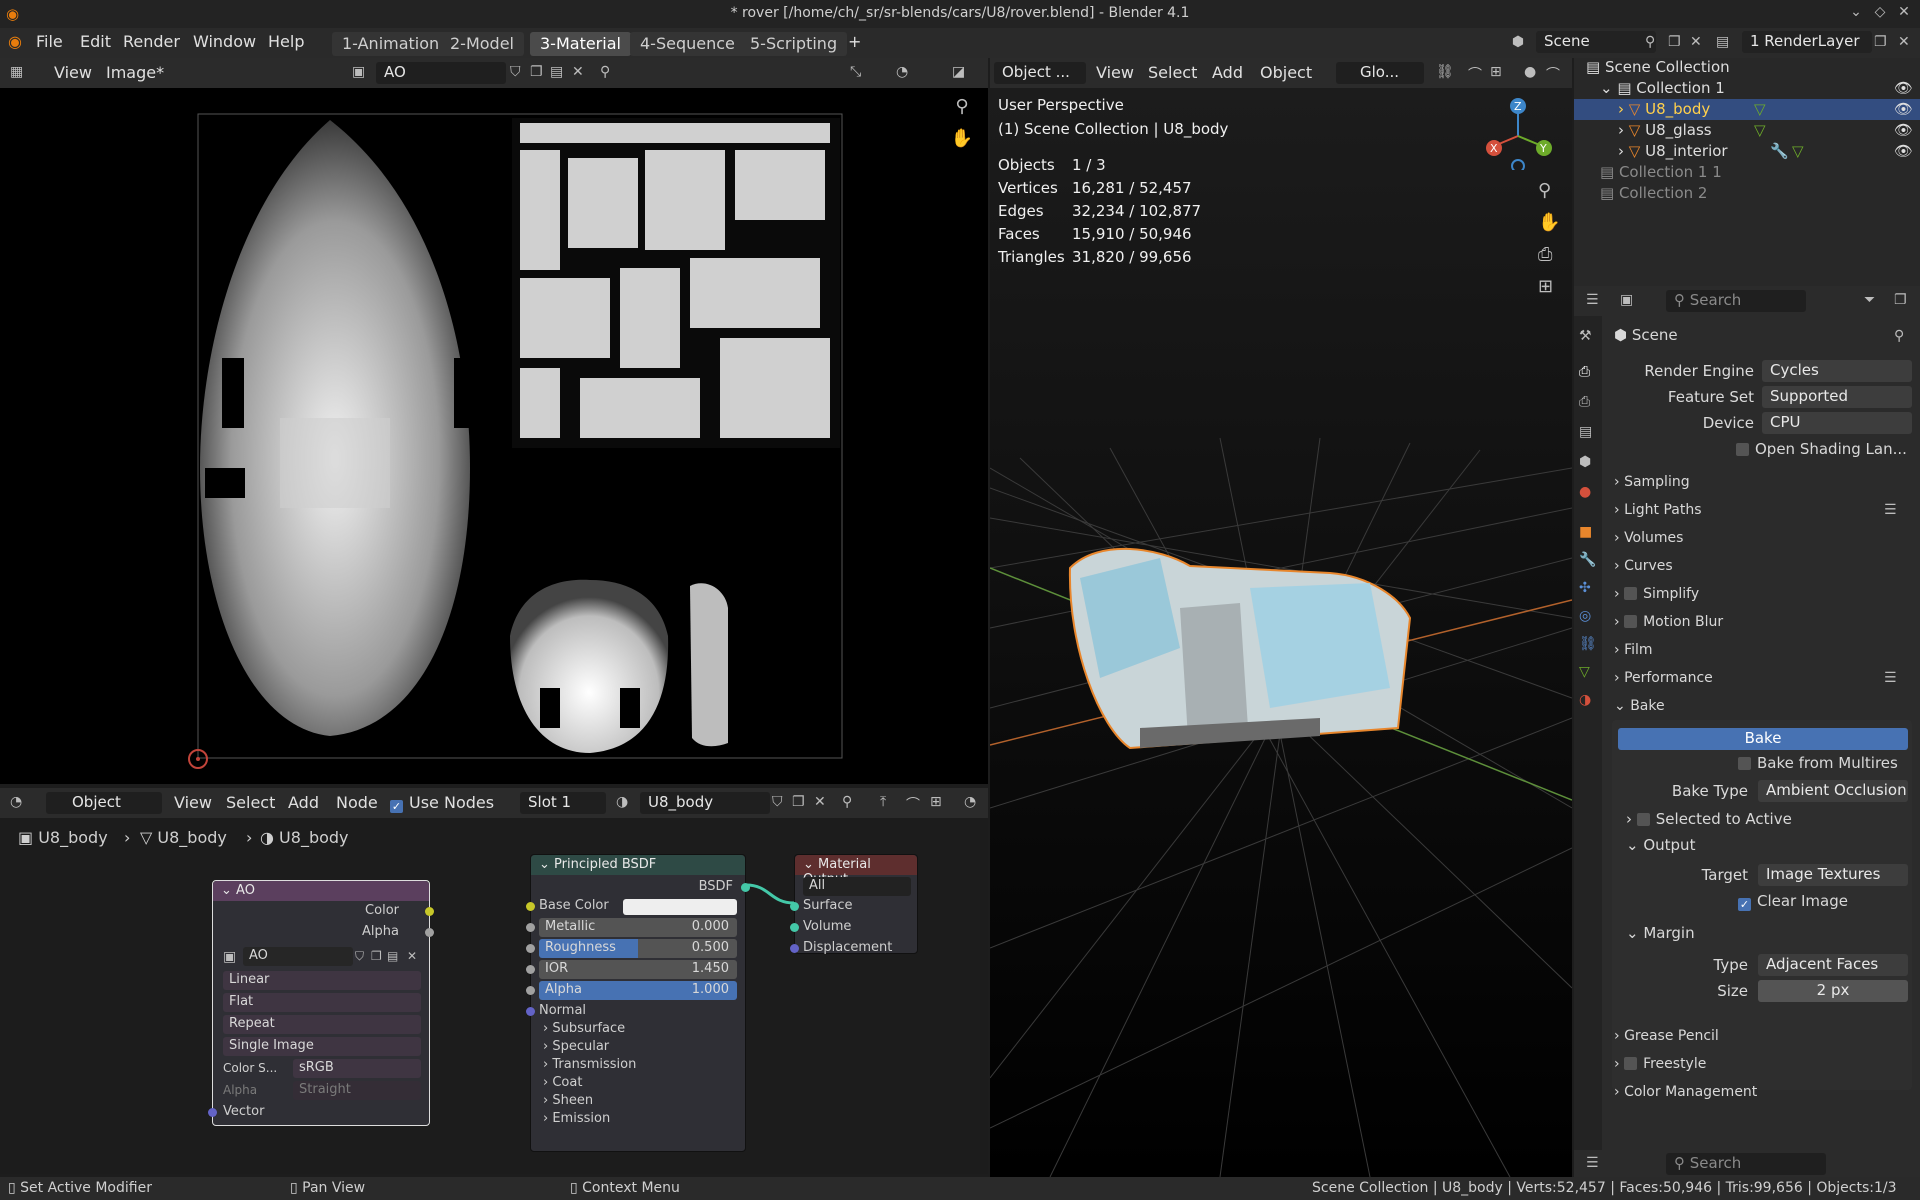 This screenshot has height=1200, width=1920. I want to click on sampling-panel: › Sampling, so click(1652, 482).